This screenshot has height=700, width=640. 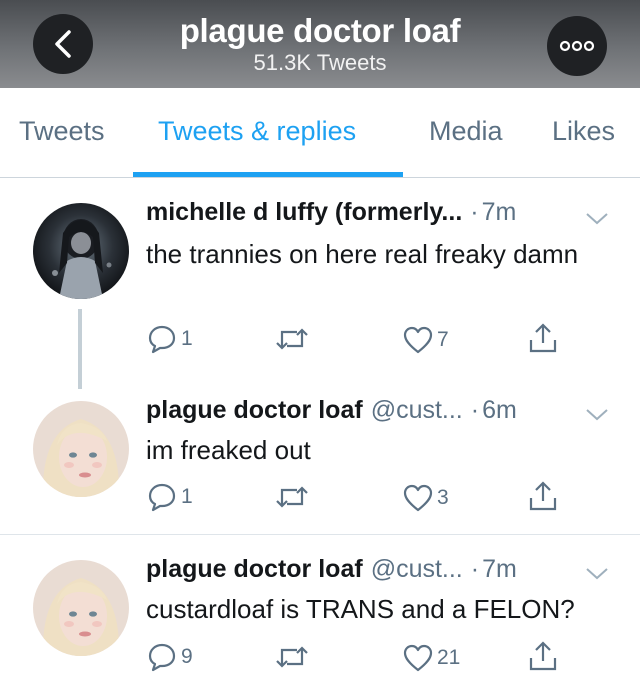 I want to click on reply-button: 9, so click(x=170, y=657).